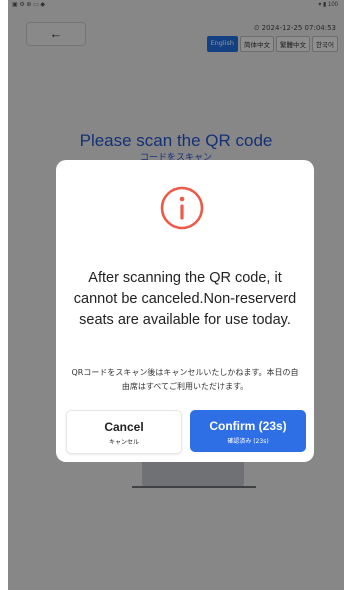 This screenshot has width=352, height=590. What do you see at coordinates (248, 426) in the screenshot?
I see `confirm-label: Confirm (23s)` at bounding box center [248, 426].